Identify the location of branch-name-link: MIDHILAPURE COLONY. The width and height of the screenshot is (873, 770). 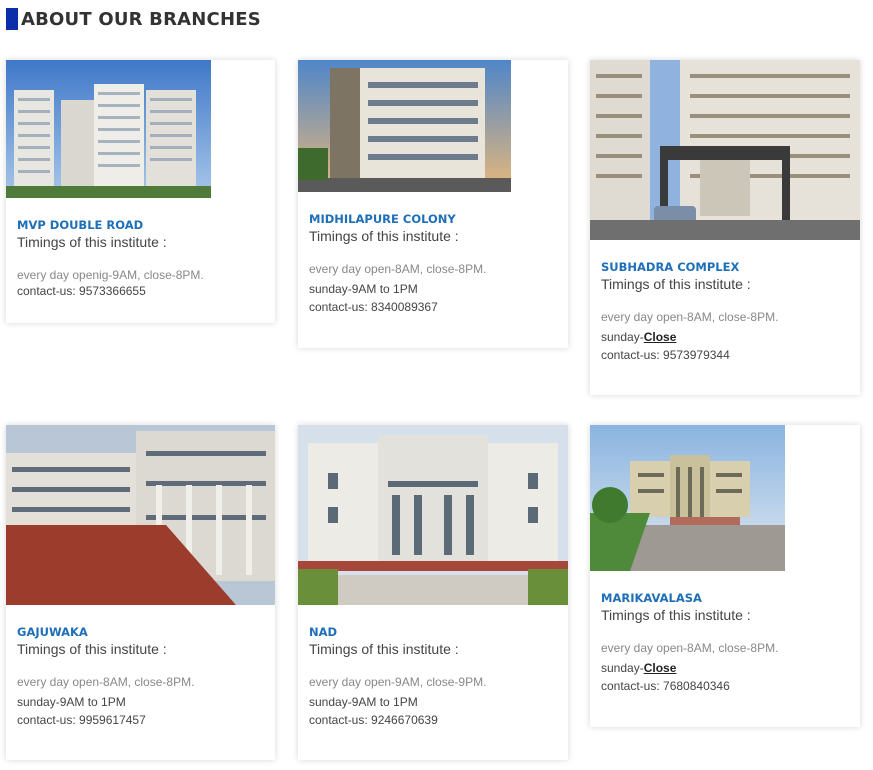
(433, 219).